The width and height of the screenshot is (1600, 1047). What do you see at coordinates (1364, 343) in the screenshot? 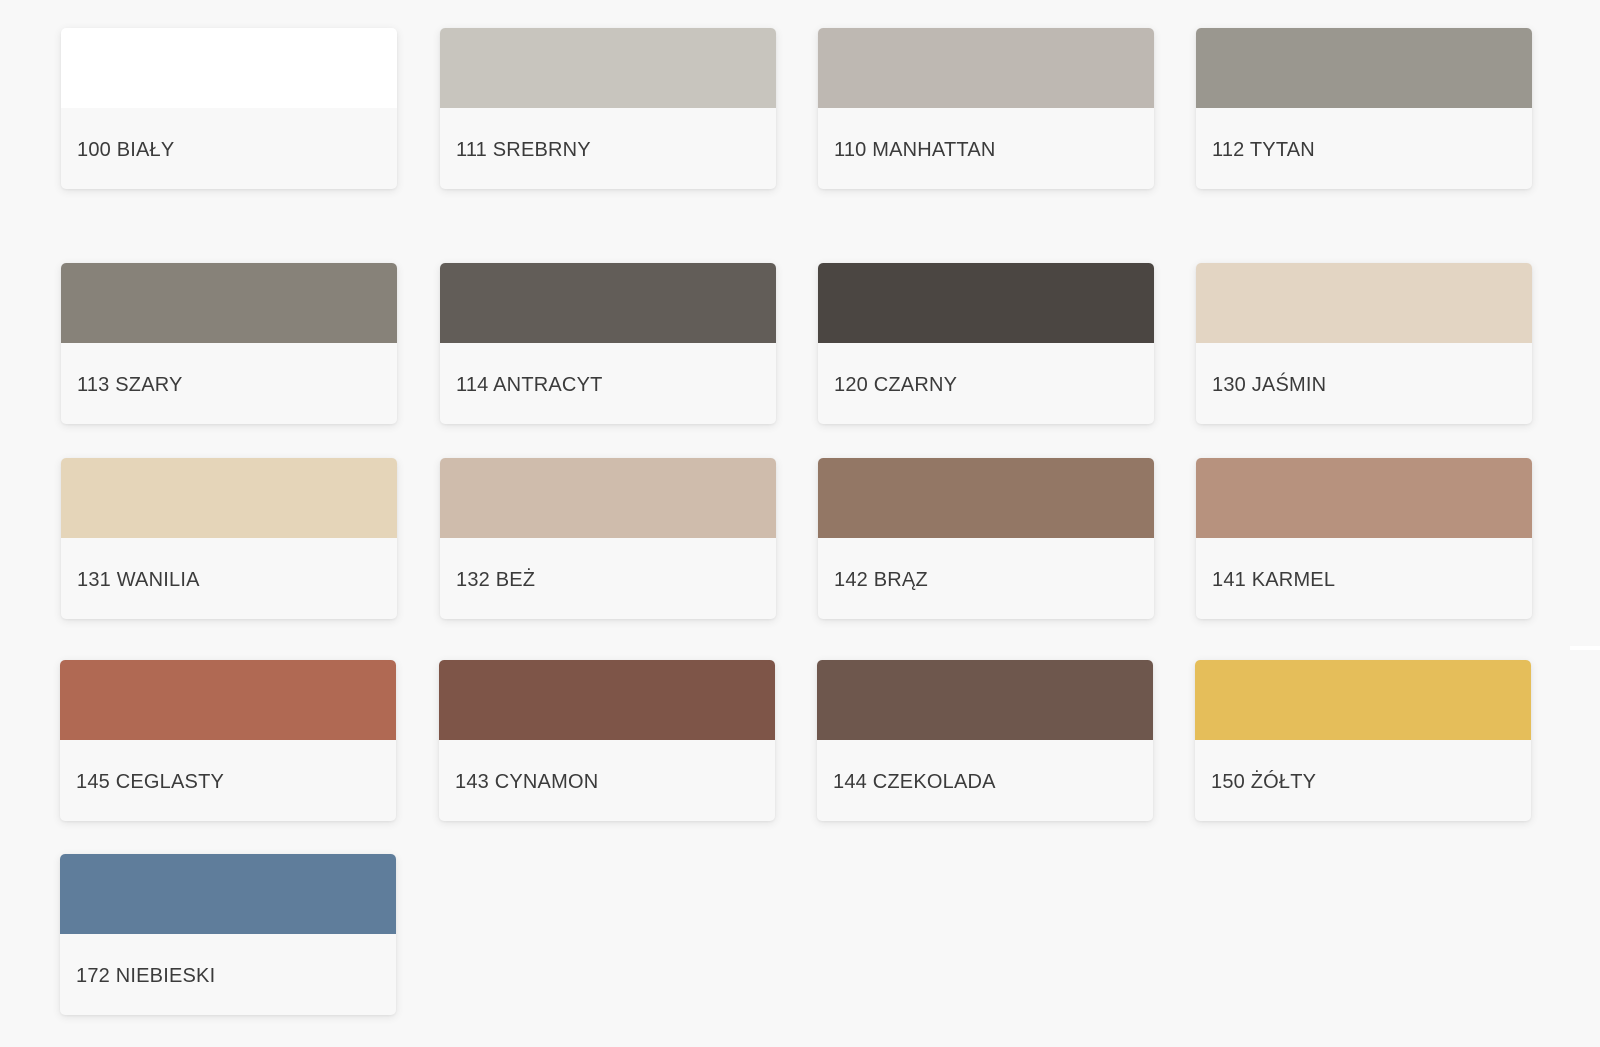
I see `swatch-card-130: 130 JAŚMIN` at bounding box center [1364, 343].